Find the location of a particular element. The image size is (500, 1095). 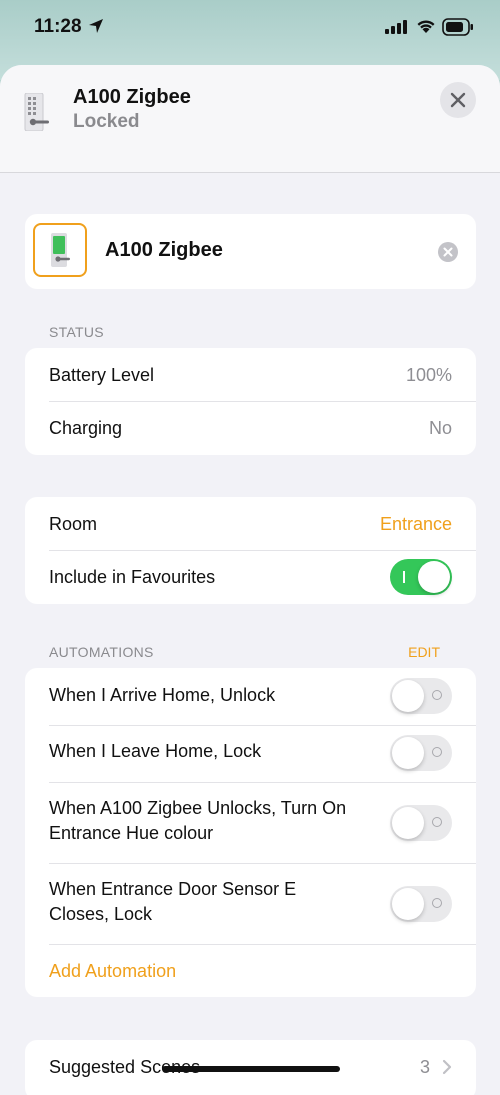

clear-icon is located at coordinates (448, 252).